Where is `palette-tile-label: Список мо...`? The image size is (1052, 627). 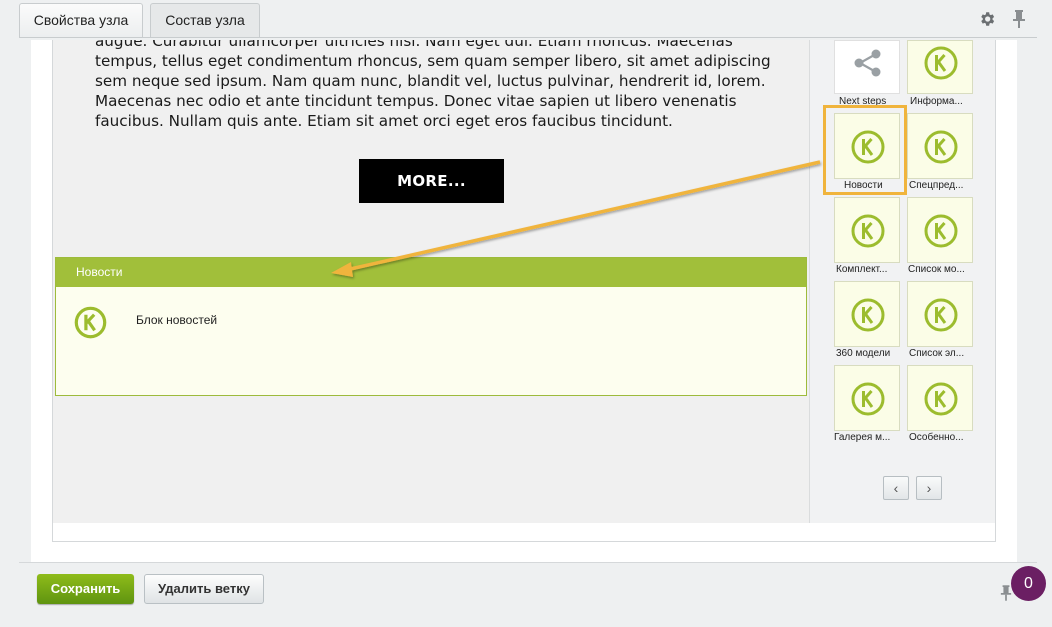 palette-tile-label: Список мо... is located at coordinates (936, 269).